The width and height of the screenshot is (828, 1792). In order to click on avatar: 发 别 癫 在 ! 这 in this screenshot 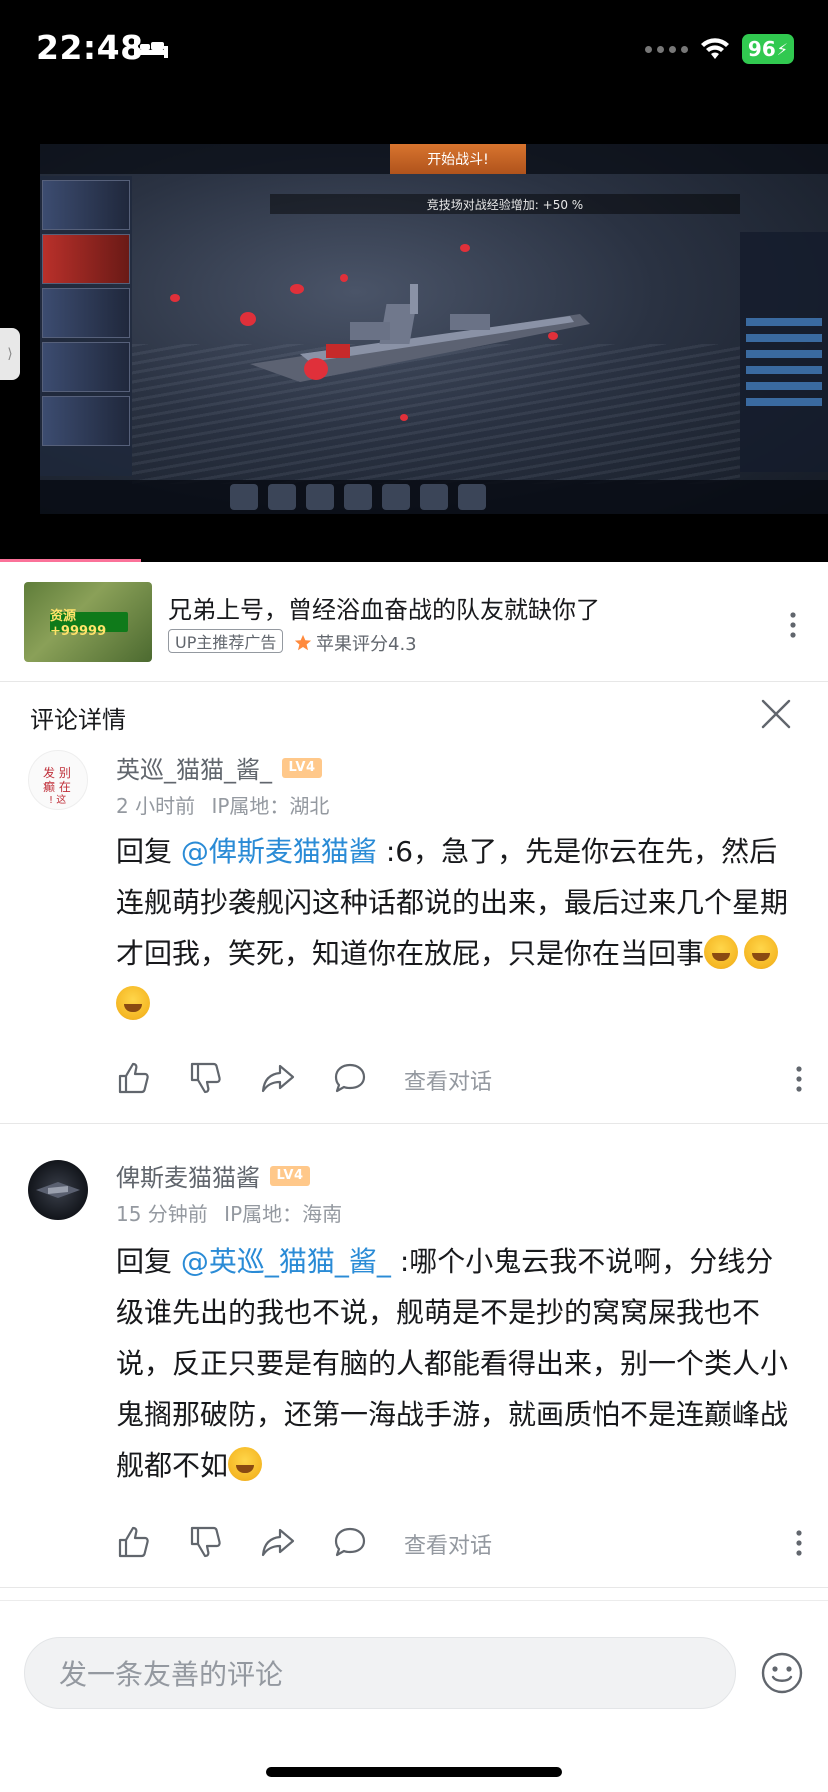, I will do `click(58, 780)`.